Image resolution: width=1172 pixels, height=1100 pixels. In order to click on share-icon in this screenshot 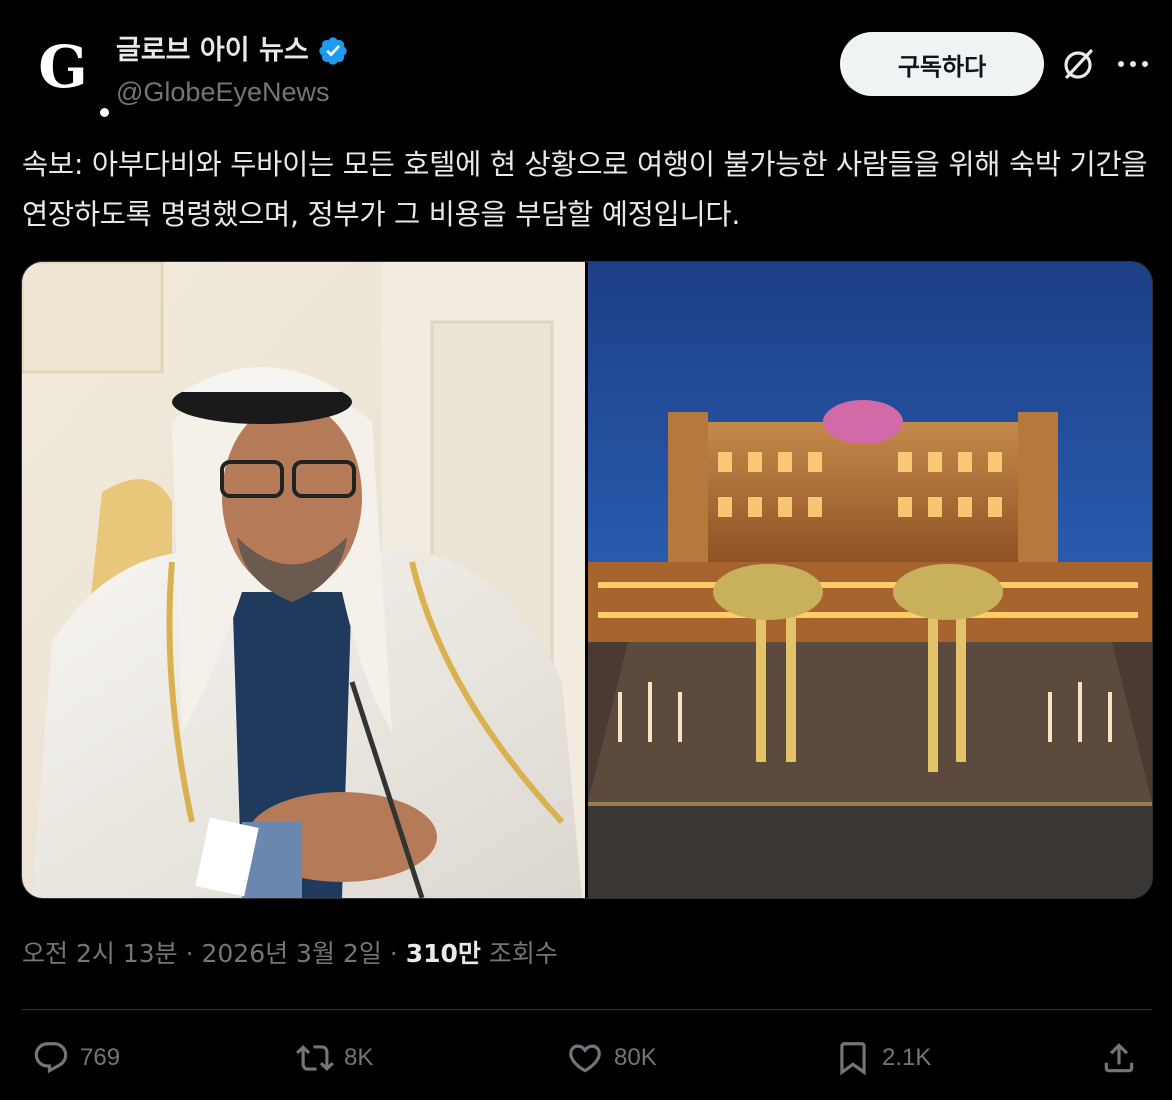, I will do `click(1119, 1058)`.